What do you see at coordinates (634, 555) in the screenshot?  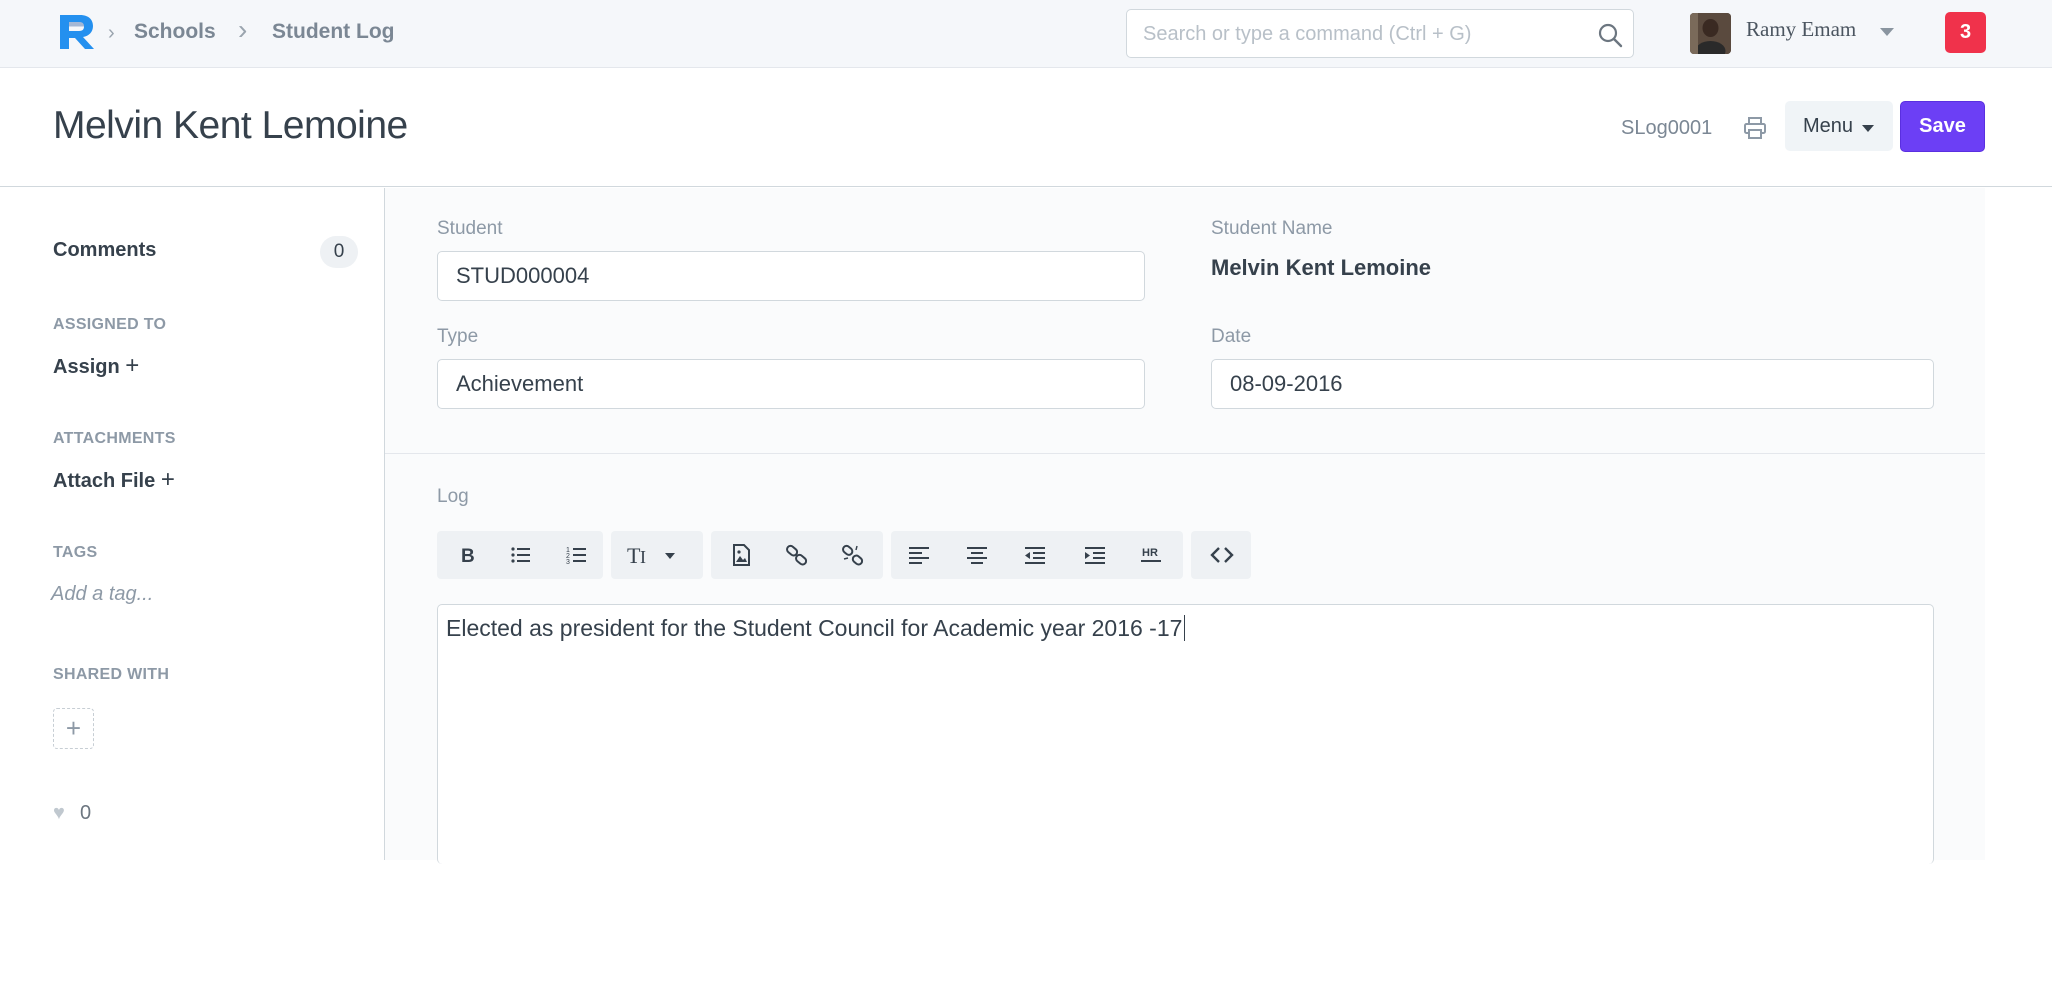 I see `svg-text: T` at bounding box center [634, 555].